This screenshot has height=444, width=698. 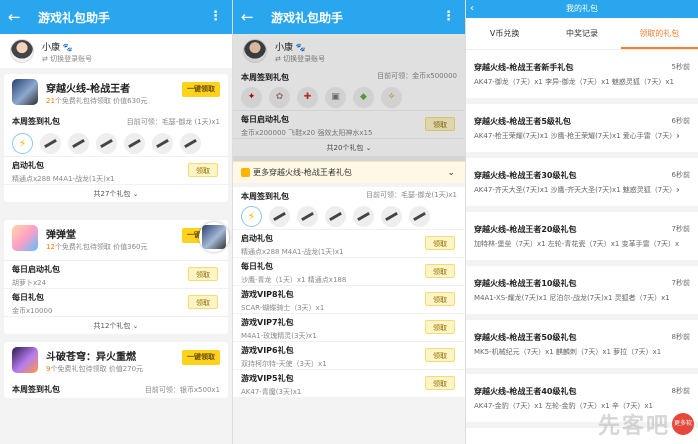 I want to click on list-item: 游戏VIP6礼包 双持柯尔特-天使（3天）x1 领取, so click(x=349, y=355).